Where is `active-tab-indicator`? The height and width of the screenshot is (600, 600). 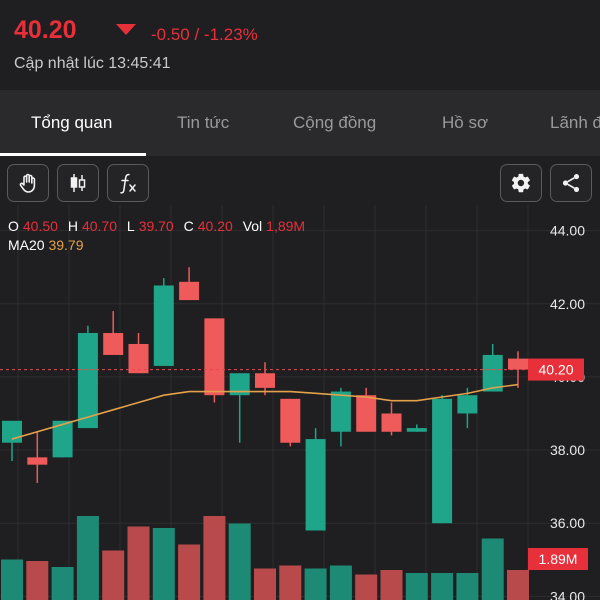
active-tab-indicator is located at coordinates (73, 154).